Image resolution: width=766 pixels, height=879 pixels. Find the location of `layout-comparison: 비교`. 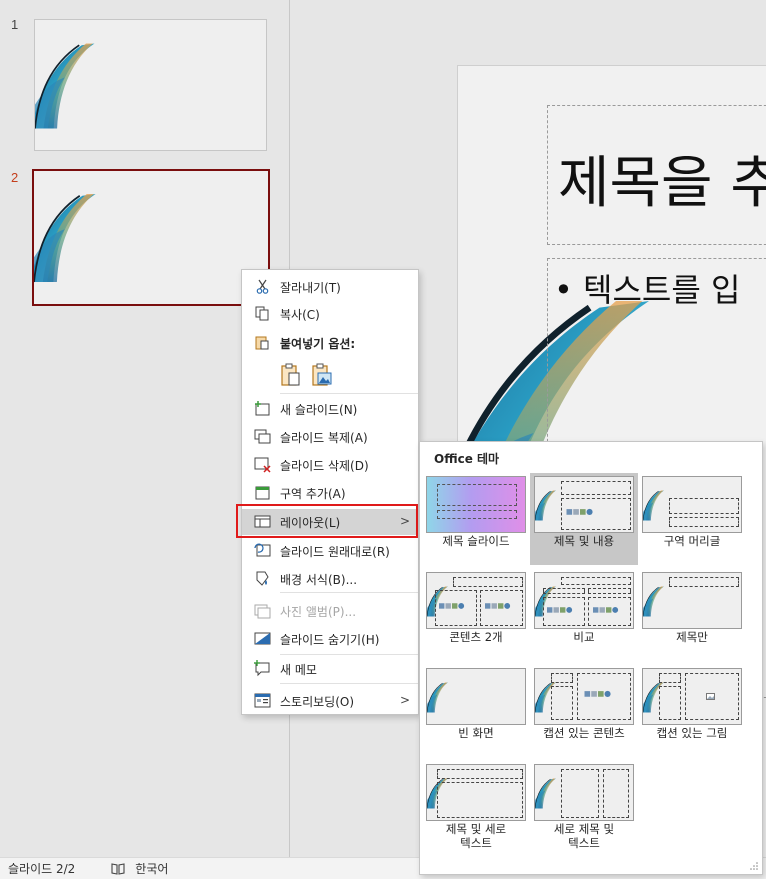

layout-comparison: 비교 is located at coordinates (584, 615).